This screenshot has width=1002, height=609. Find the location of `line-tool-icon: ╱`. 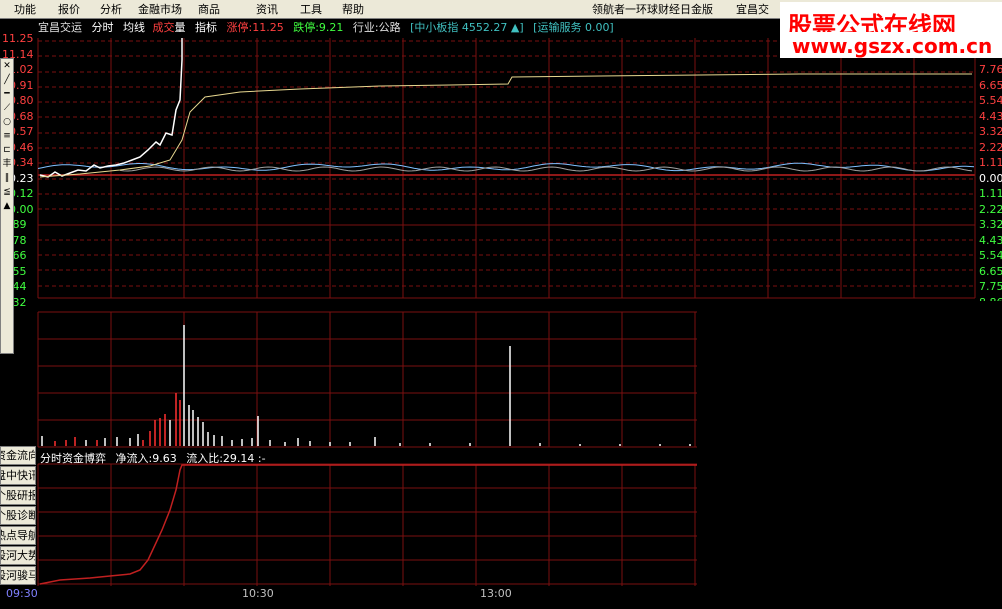

line-tool-icon: ╱ is located at coordinates (7, 80).